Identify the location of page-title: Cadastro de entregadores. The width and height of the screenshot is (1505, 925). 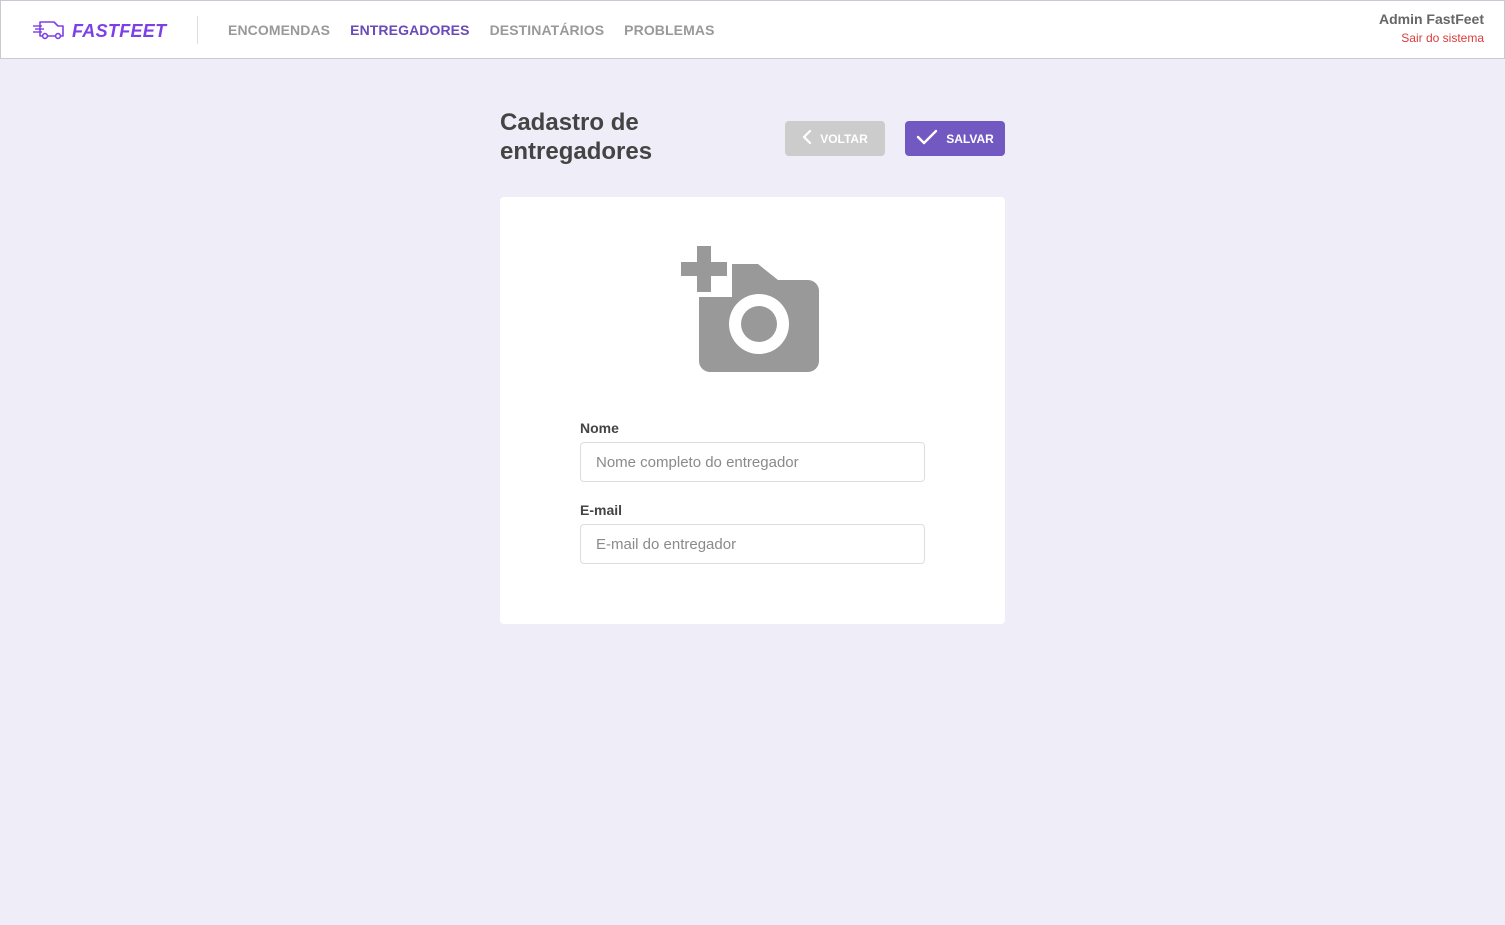
(576, 137).